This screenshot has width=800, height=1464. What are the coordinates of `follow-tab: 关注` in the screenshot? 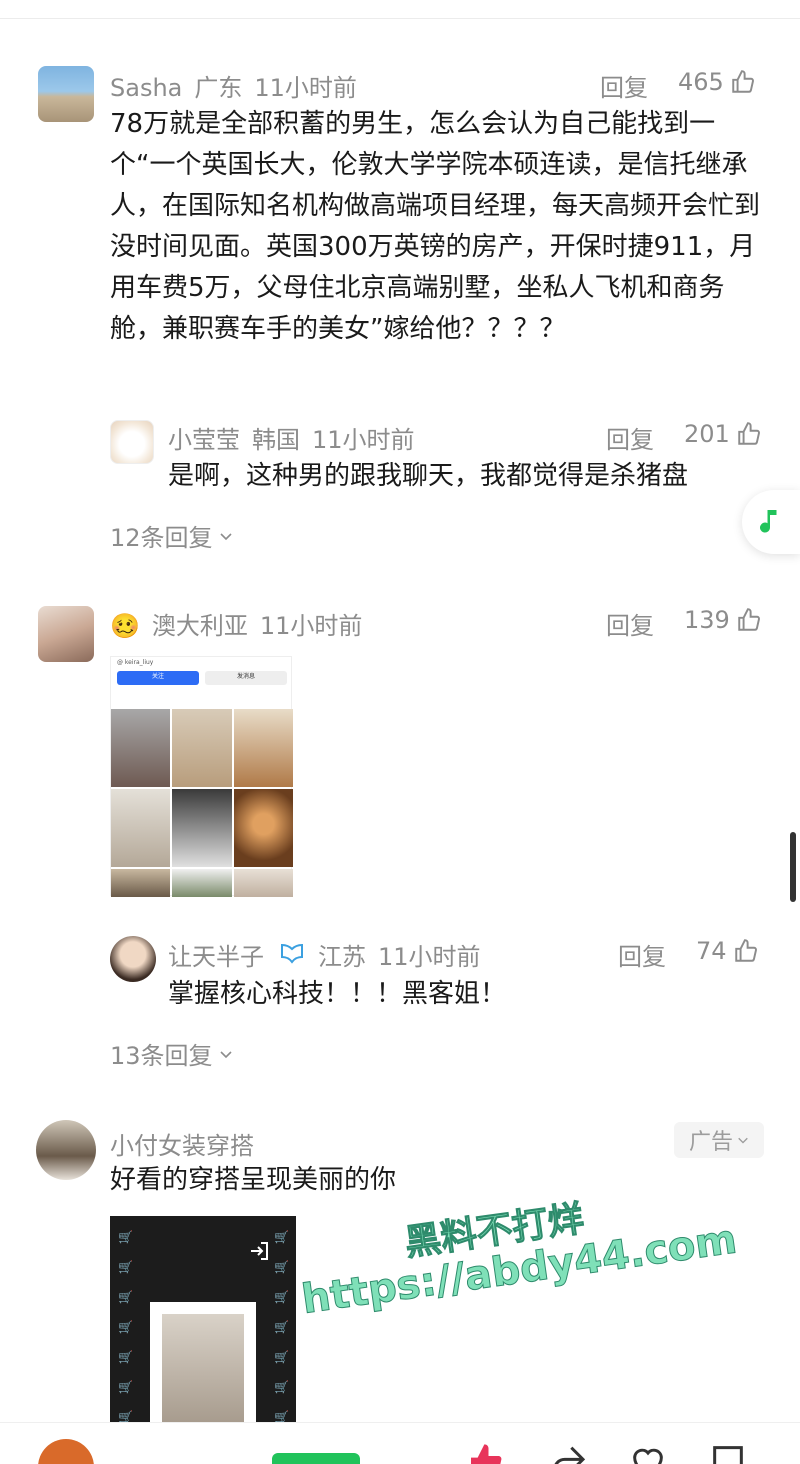 It's located at (158, 678).